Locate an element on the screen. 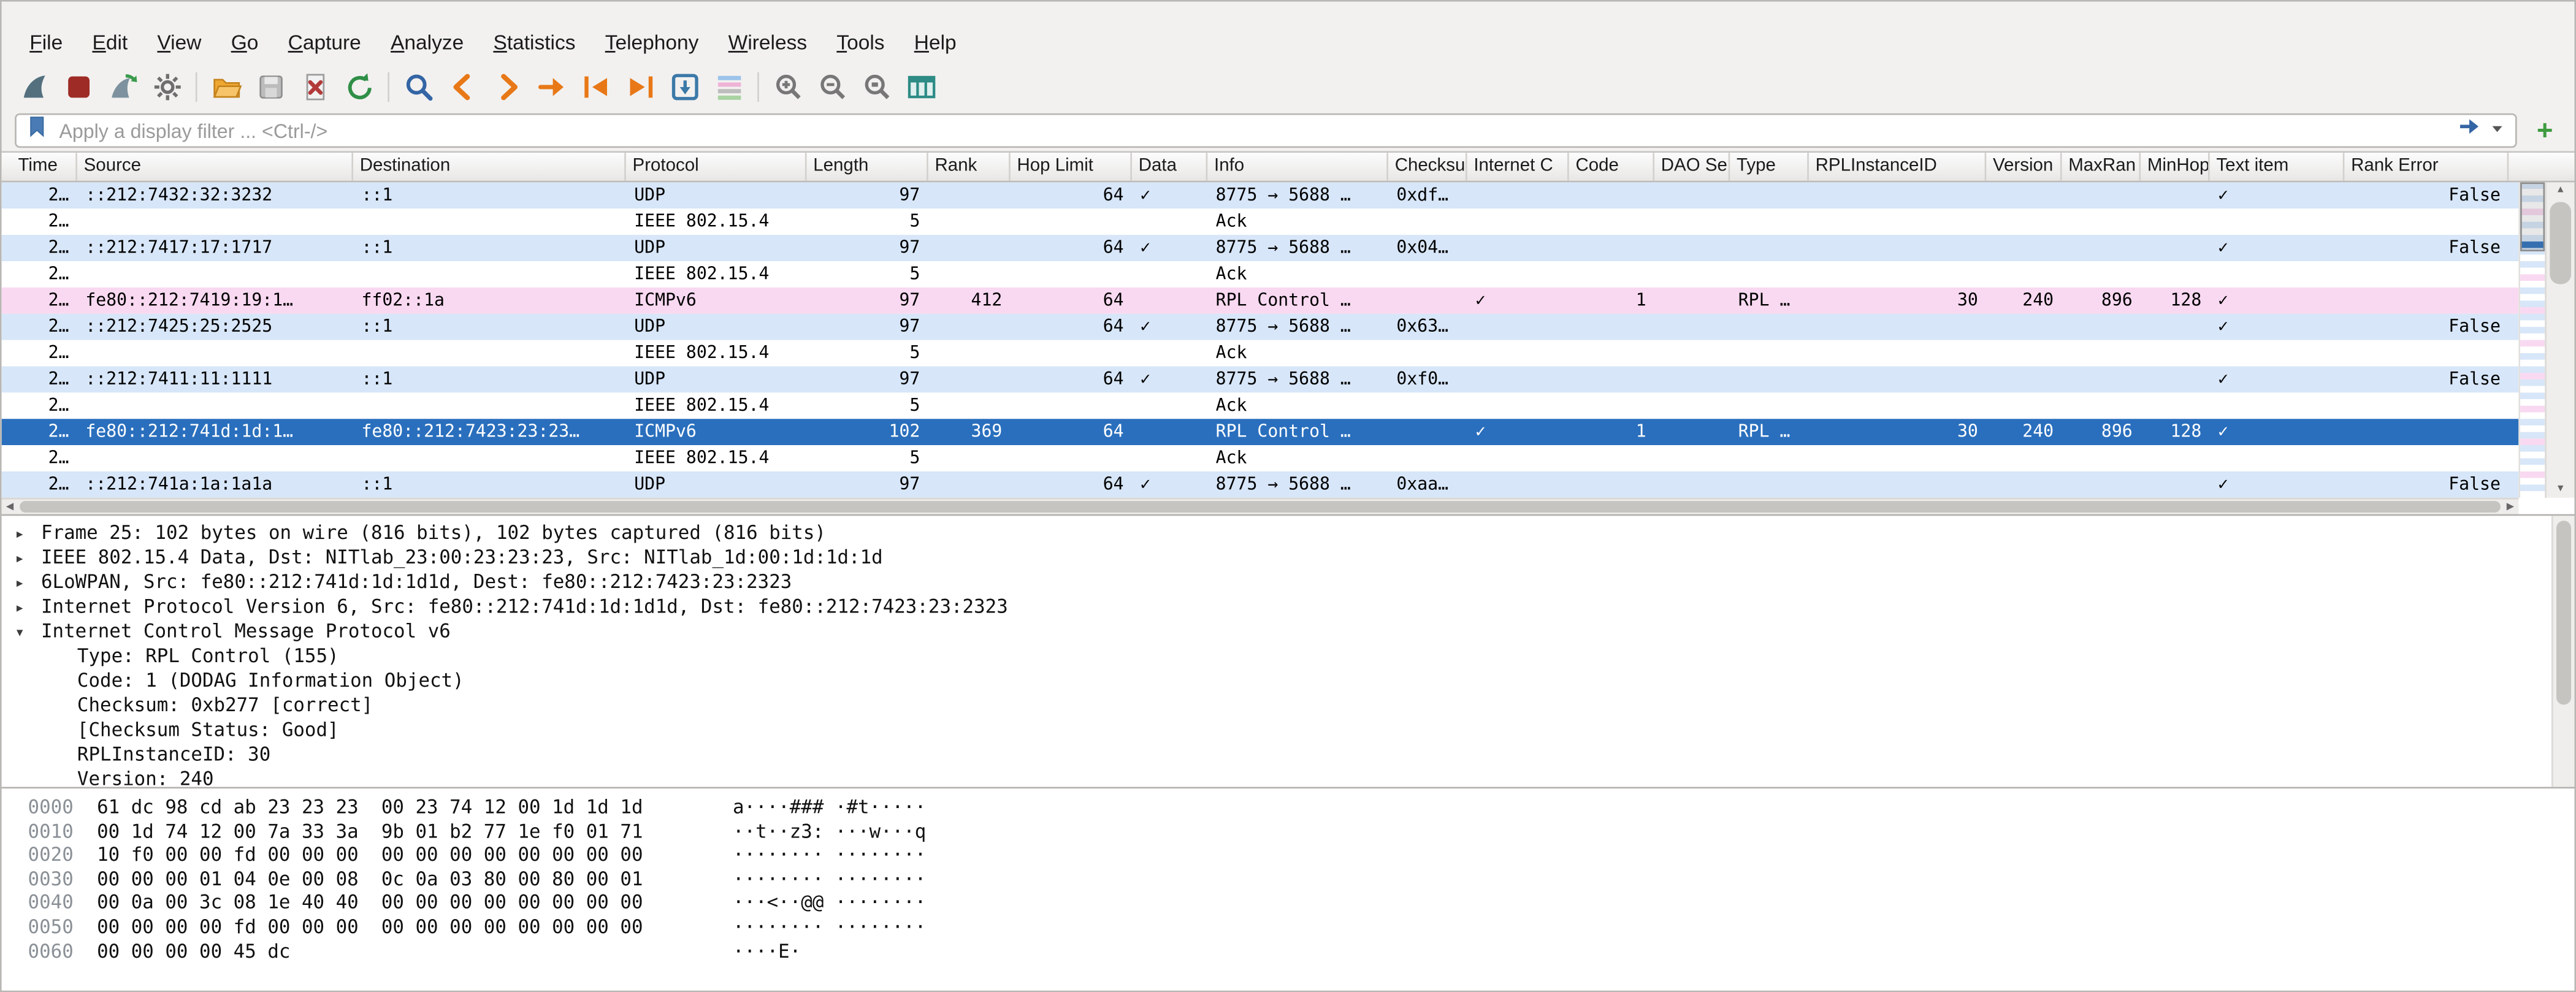  vscroll-handle is located at coordinates (2561, 243).